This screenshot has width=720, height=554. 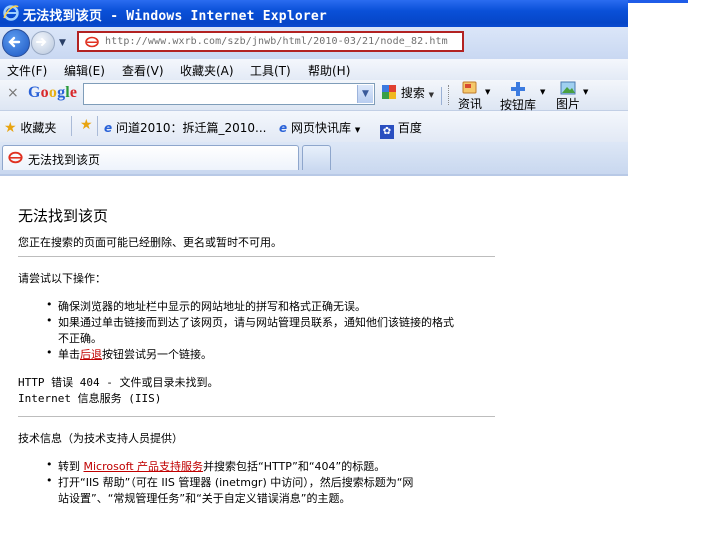 What do you see at coordinates (518, 97) in the screenshot?
I see `button-gallery-button: 按钮库` at bounding box center [518, 97].